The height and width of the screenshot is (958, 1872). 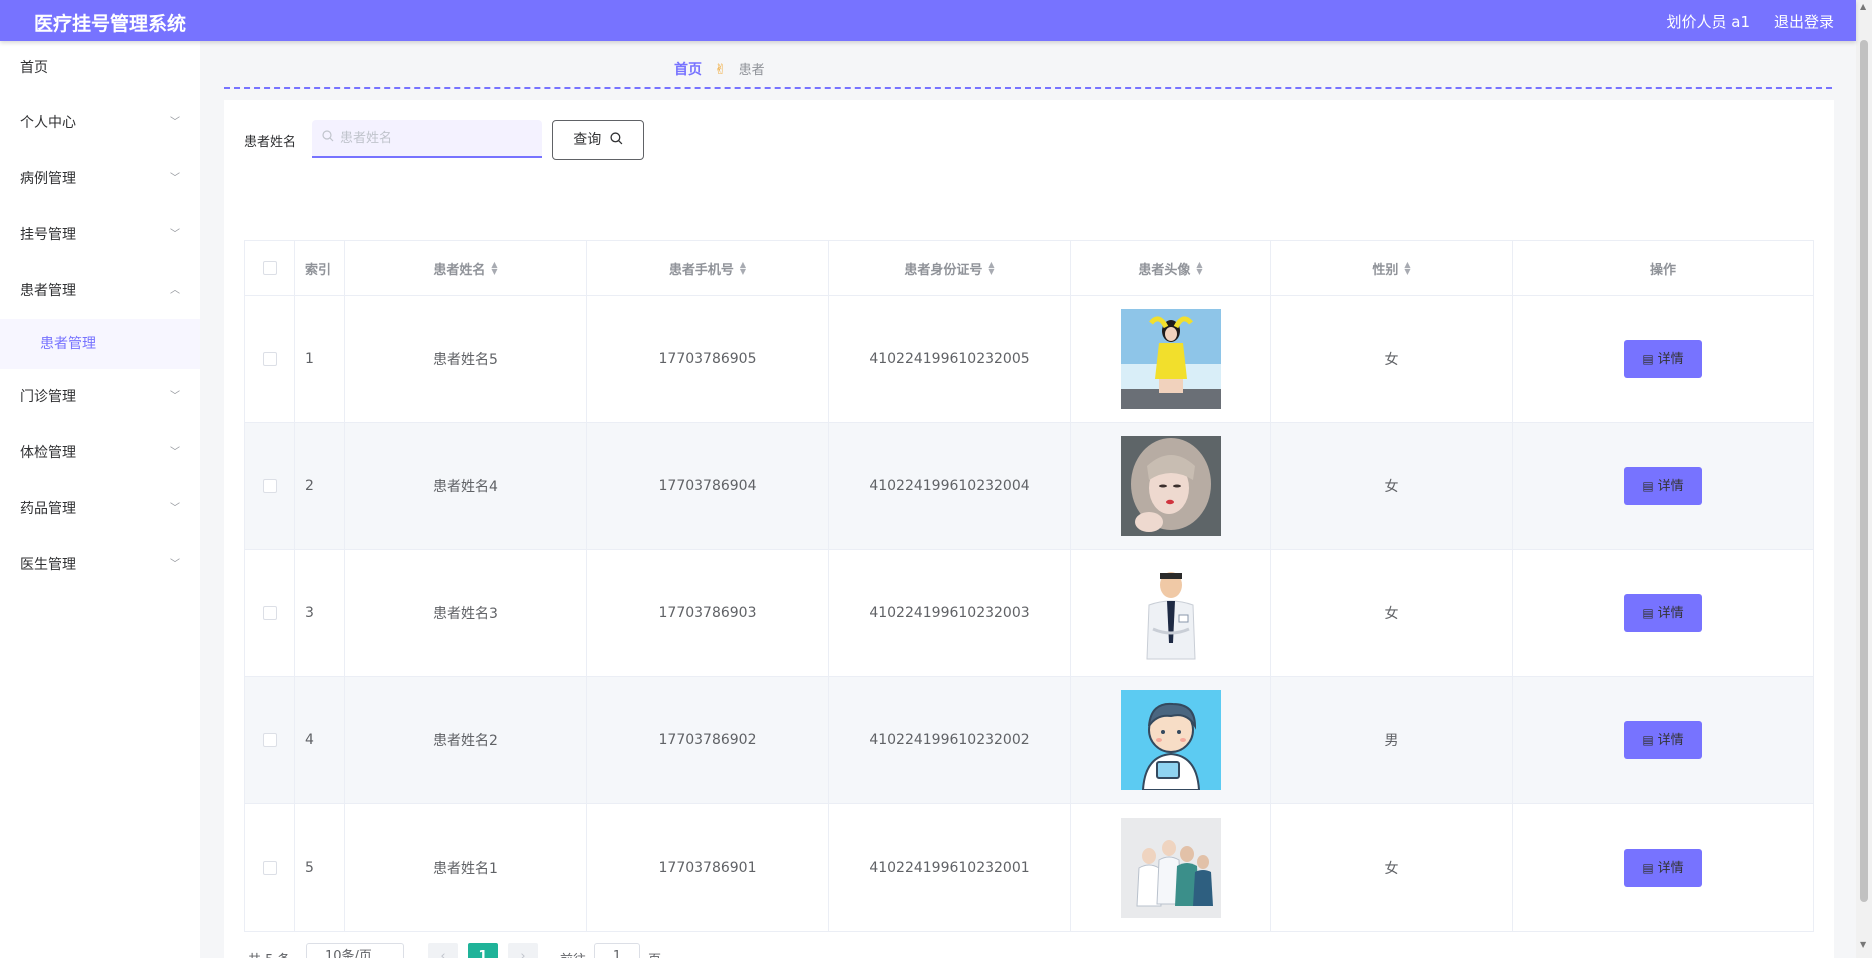 What do you see at coordinates (708, 740) in the screenshot?
I see `cell-phone: 17703786902` at bounding box center [708, 740].